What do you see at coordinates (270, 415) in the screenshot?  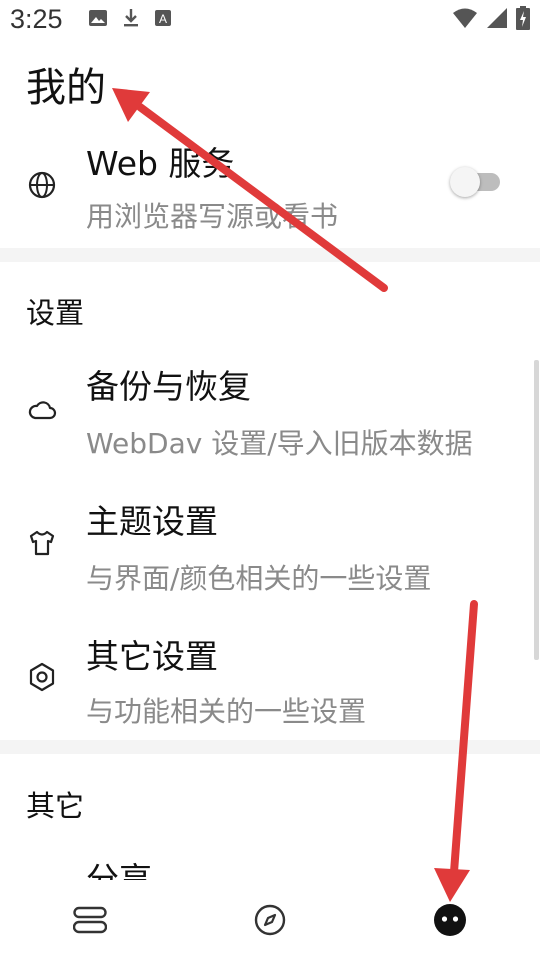 I see `settings-item-backup: 备份与恢复 WebDav 设置/导入旧版本数据` at bounding box center [270, 415].